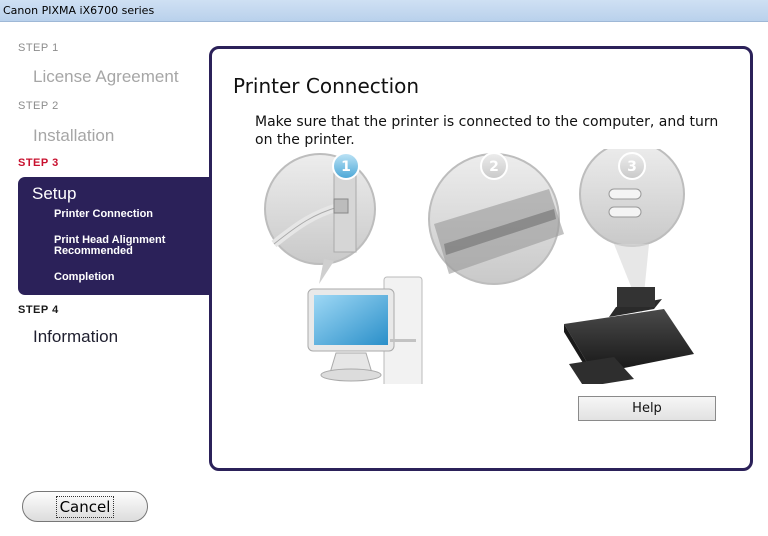 Image resolution: width=768 pixels, height=536 pixels. Describe the element at coordinates (38, 106) in the screenshot. I see `step-2-label: STEP 2` at that location.